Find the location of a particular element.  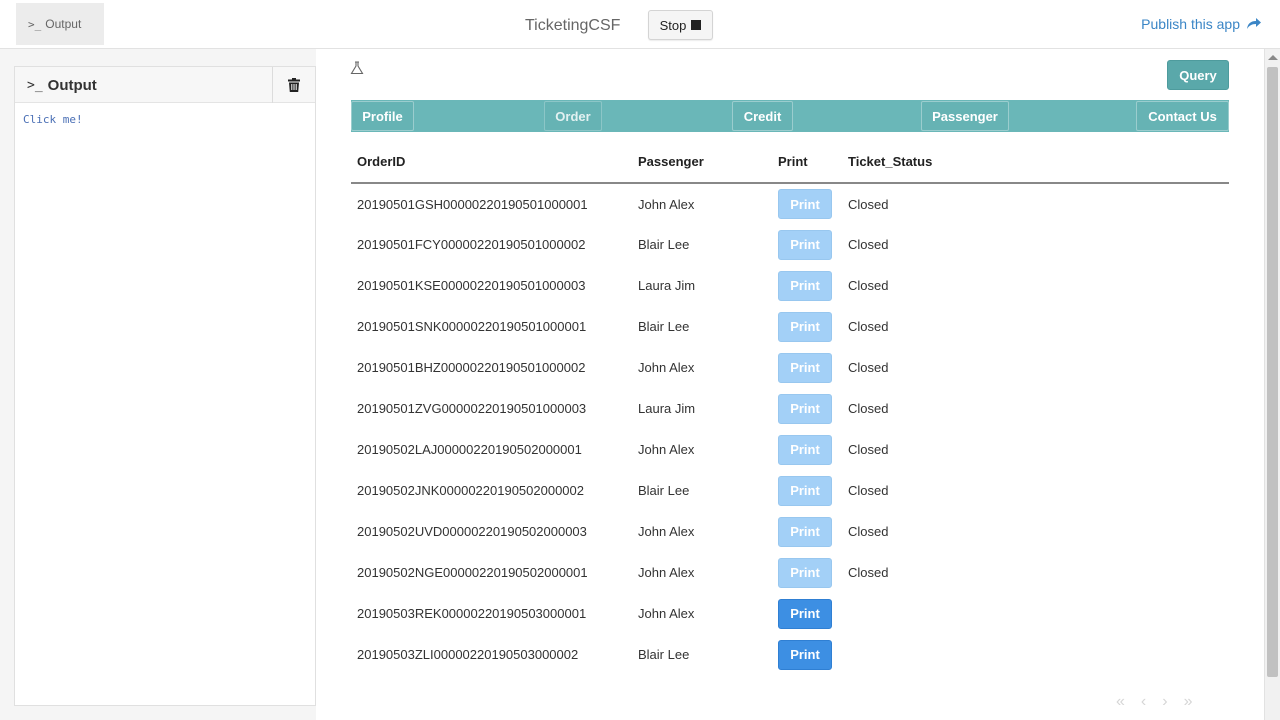

trash-icon is located at coordinates (294, 85).